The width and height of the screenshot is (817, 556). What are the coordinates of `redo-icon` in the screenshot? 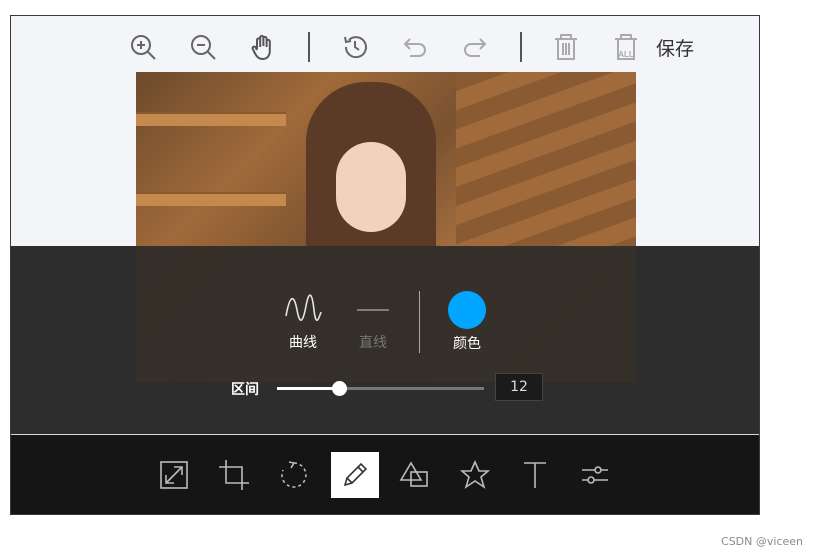 It's located at (475, 47).